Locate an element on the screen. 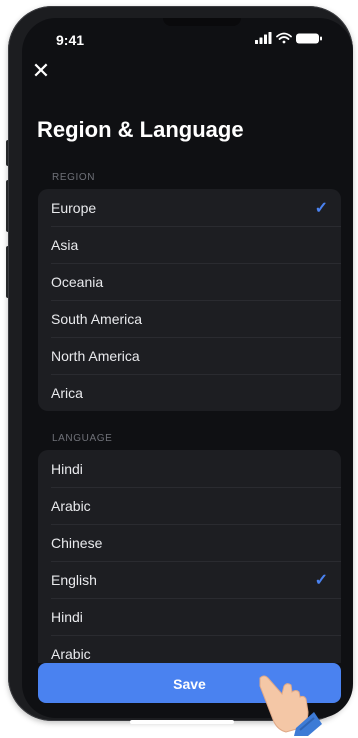  region-item-label: Asia is located at coordinates (65, 244).